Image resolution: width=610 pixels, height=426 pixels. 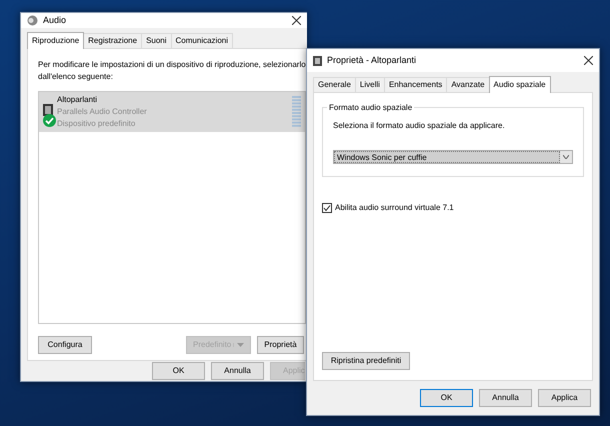 What do you see at coordinates (172, 71) in the screenshot?
I see `instructions-text: Per modificare le impostazioni di un dispositivo di riproduzione, selezionarlo dall'elenco seguente:` at bounding box center [172, 71].